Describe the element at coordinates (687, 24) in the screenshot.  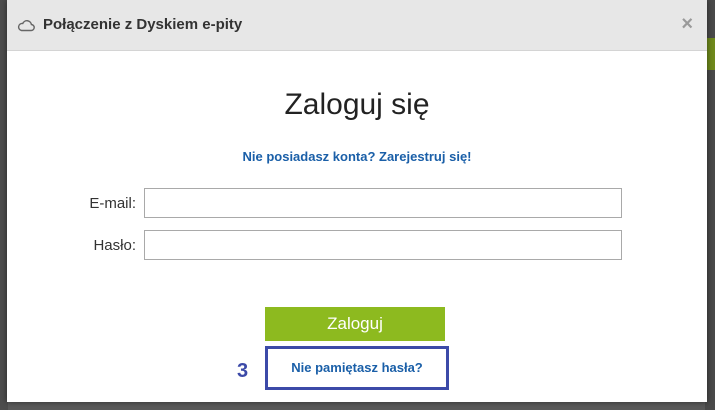
I see `close-icon: ×` at that location.